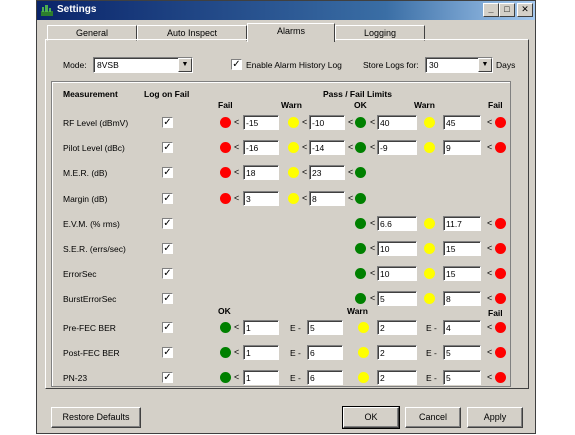  I want to click on title-bar: Settings _ □ ✕, so click(286, 10).